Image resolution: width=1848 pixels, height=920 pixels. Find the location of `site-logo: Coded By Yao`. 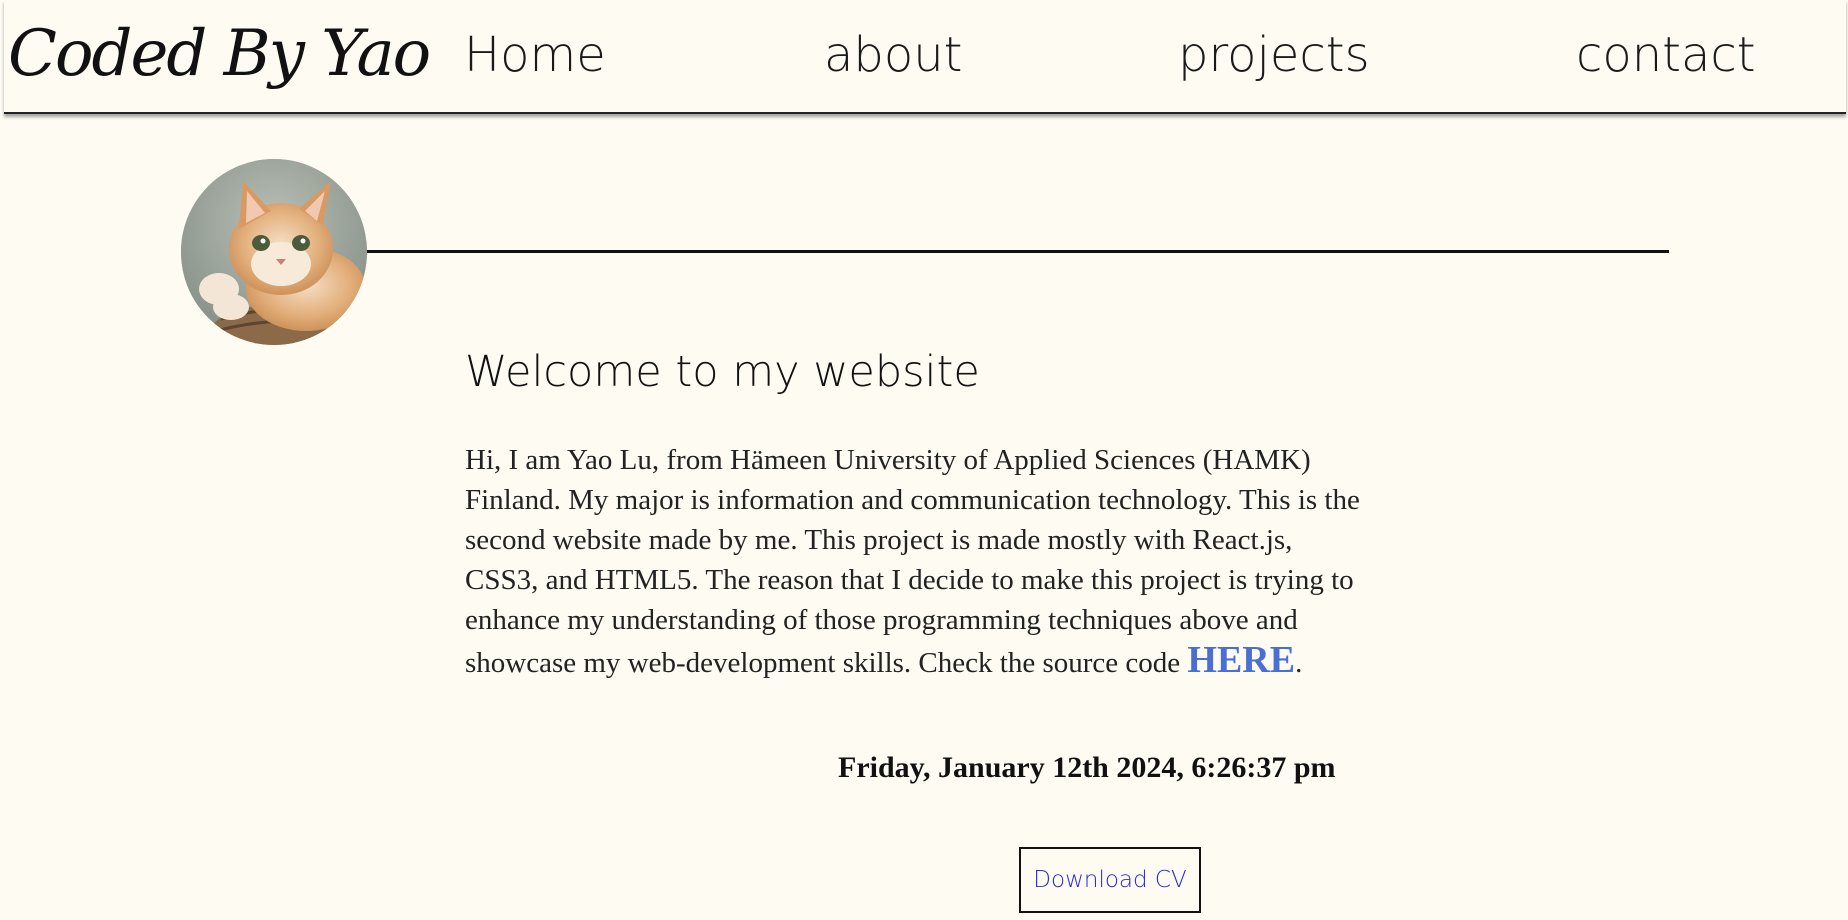

site-logo: Coded By Yao is located at coordinates (219, 54).